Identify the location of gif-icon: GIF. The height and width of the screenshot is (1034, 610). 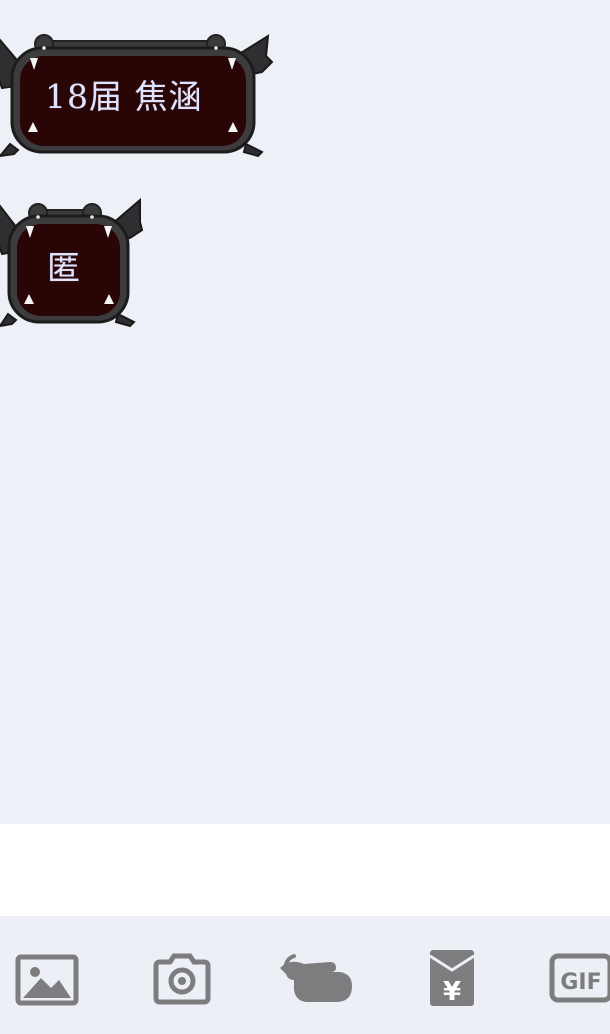
(579, 978).